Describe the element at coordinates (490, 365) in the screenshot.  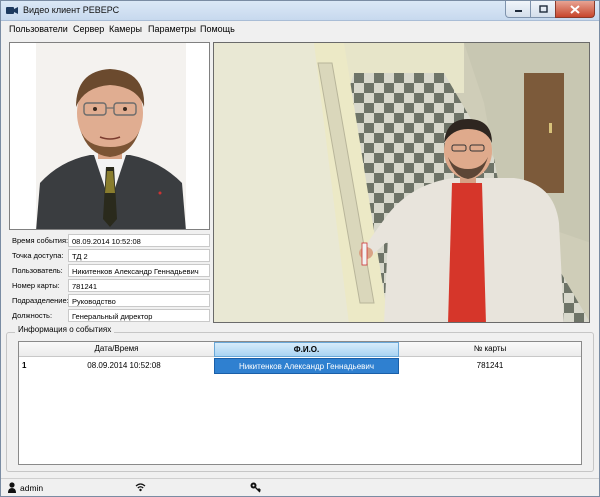
I see `row-card: 781241` at that location.